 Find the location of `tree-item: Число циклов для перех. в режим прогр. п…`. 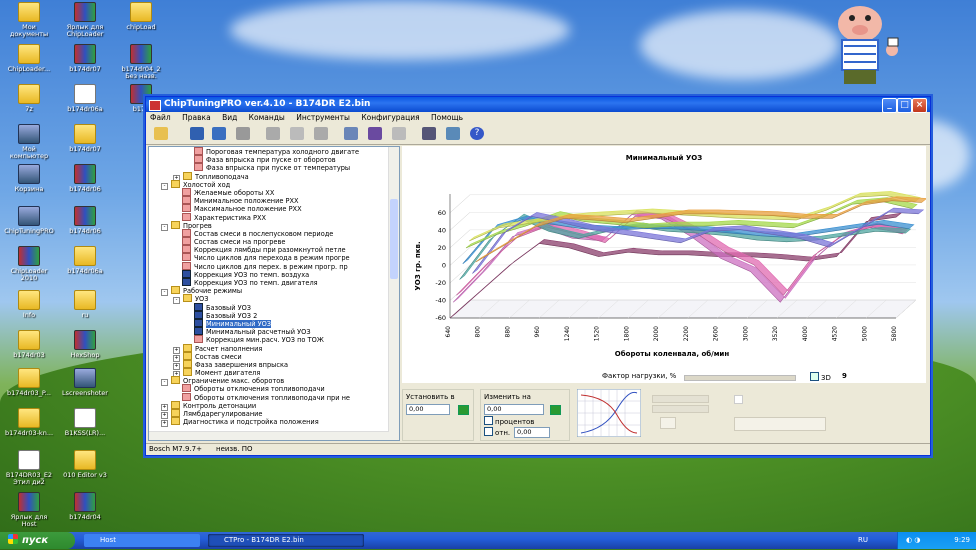

tree-item: Число циклов для перех. в режим прогр. п… is located at coordinates (274, 266).